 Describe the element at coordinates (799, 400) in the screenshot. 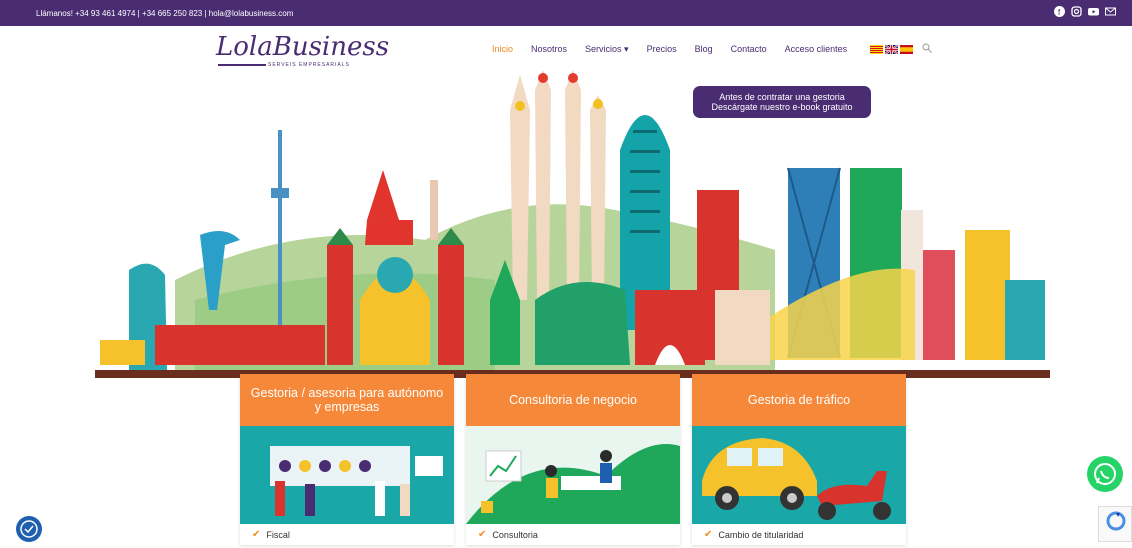

I see `card-title: Gestoria de tráfico` at that location.